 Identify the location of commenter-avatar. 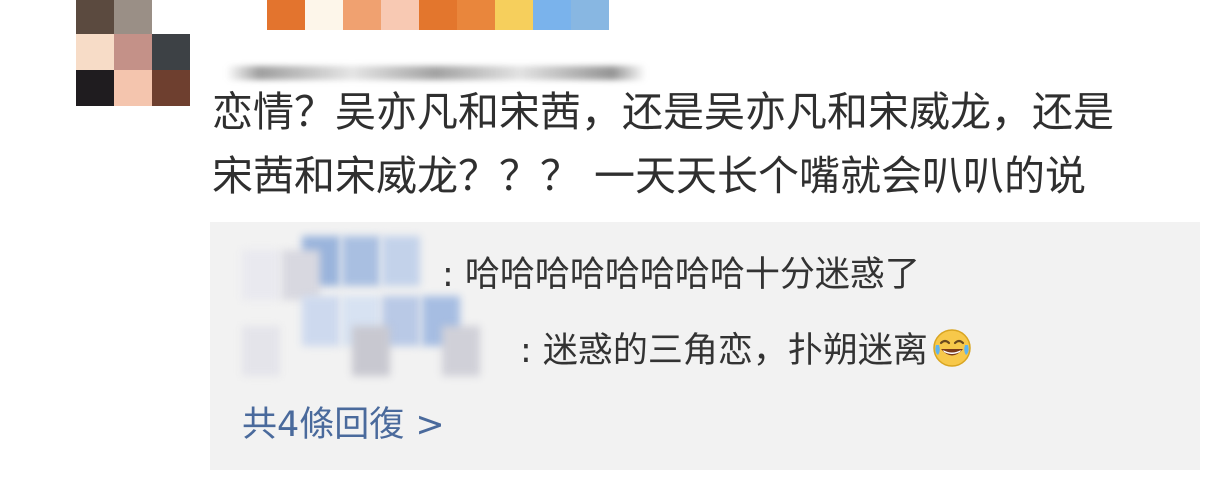
(133, 53).